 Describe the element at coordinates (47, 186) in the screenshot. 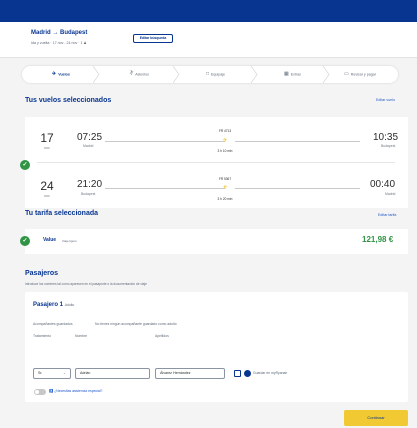

I see `flight-day: 24` at that location.